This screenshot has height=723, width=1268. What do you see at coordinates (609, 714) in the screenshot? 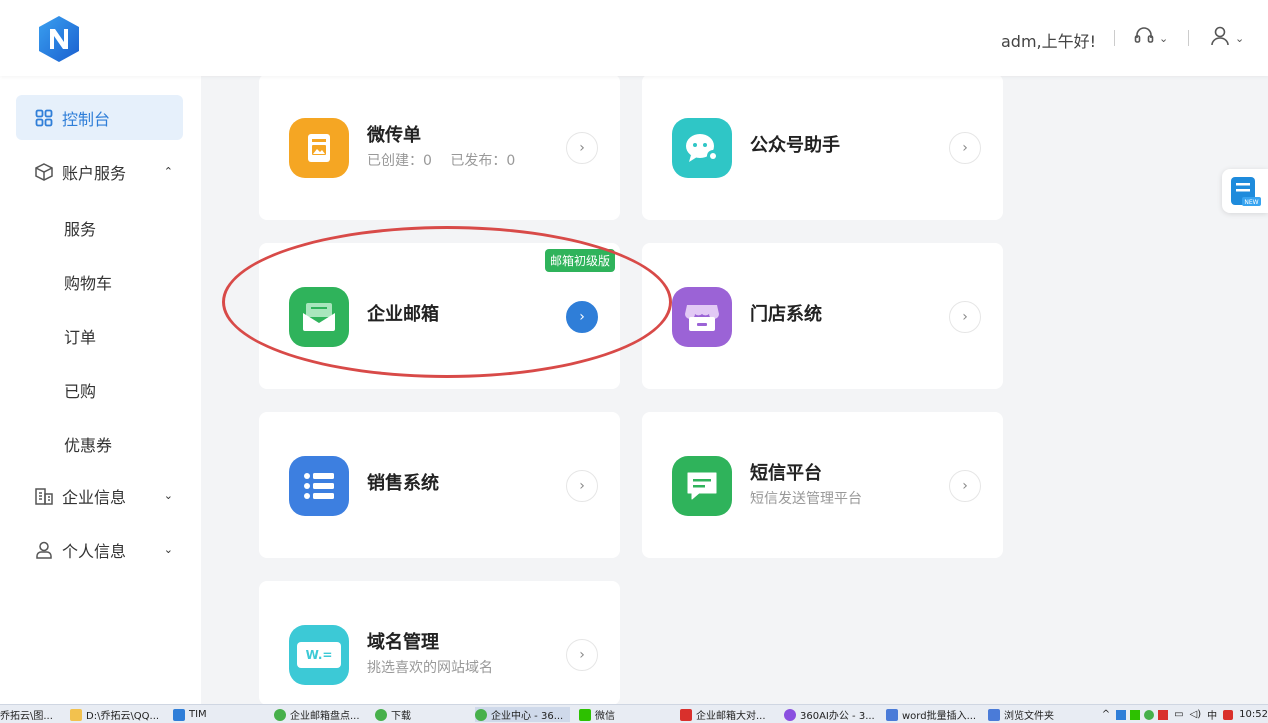
I see `taskbar-item: 微信` at bounding box center [609, 714].